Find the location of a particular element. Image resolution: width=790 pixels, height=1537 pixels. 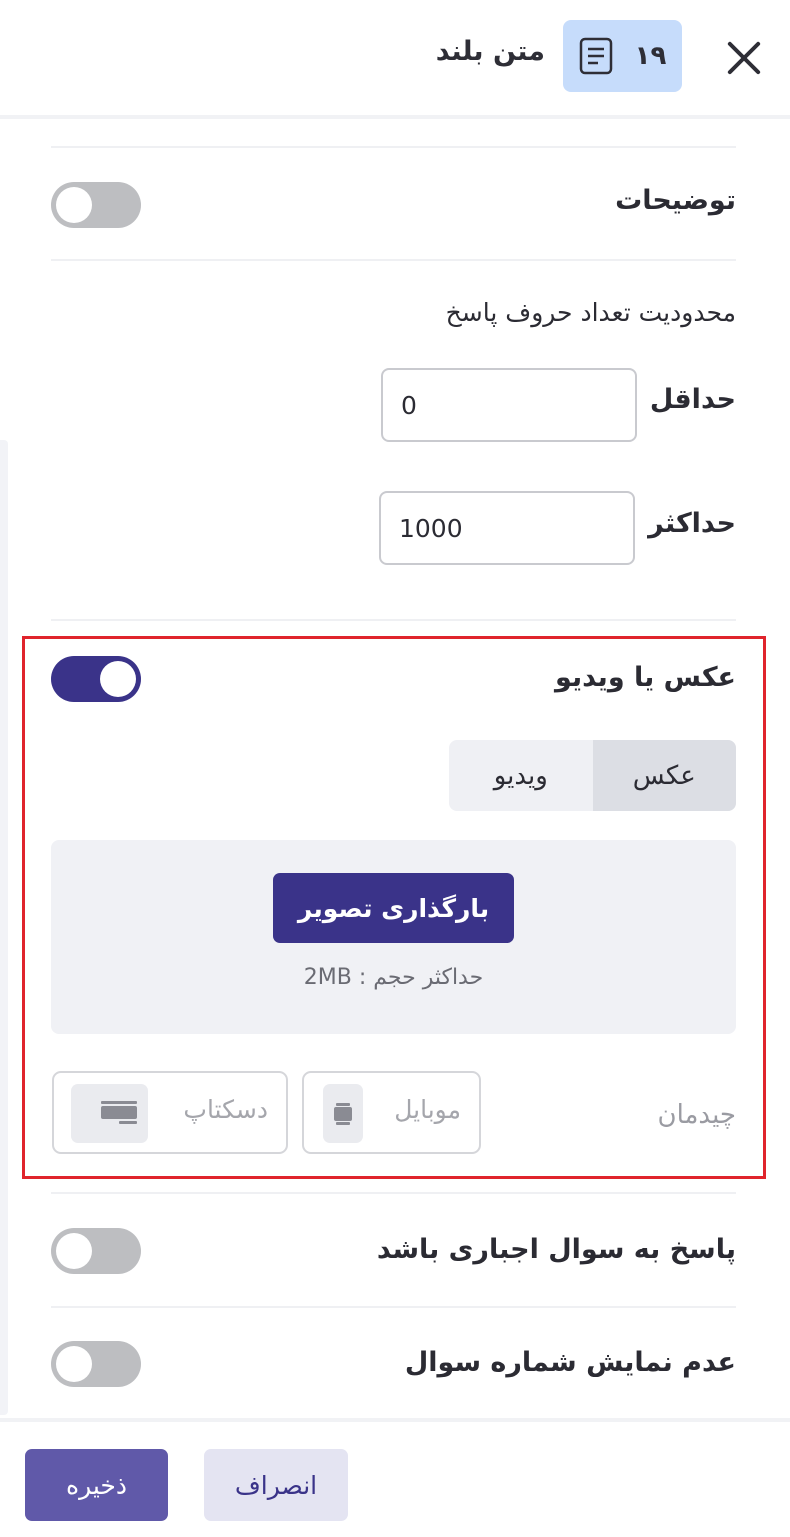

mobile-icon is located at coordinates (343, 1113).